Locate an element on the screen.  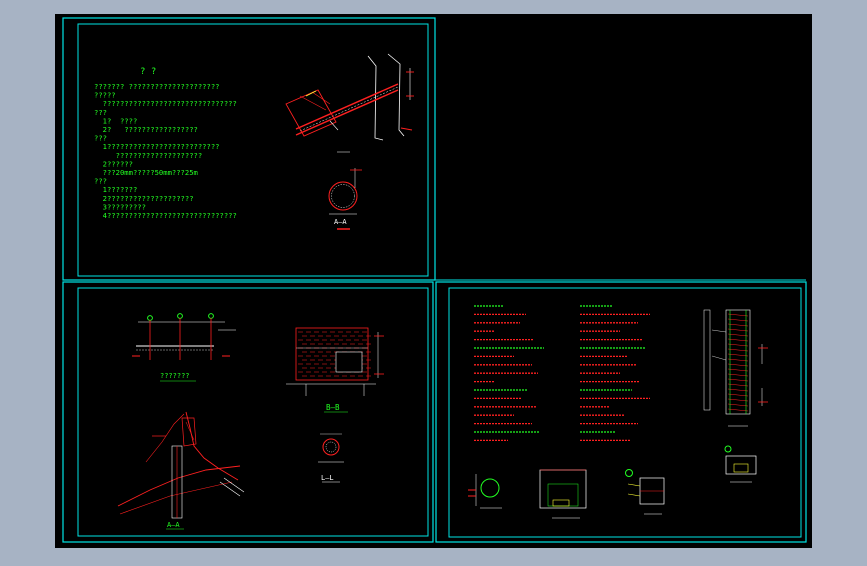
section-ll-label: L—L is located at coordinates (327, 478).